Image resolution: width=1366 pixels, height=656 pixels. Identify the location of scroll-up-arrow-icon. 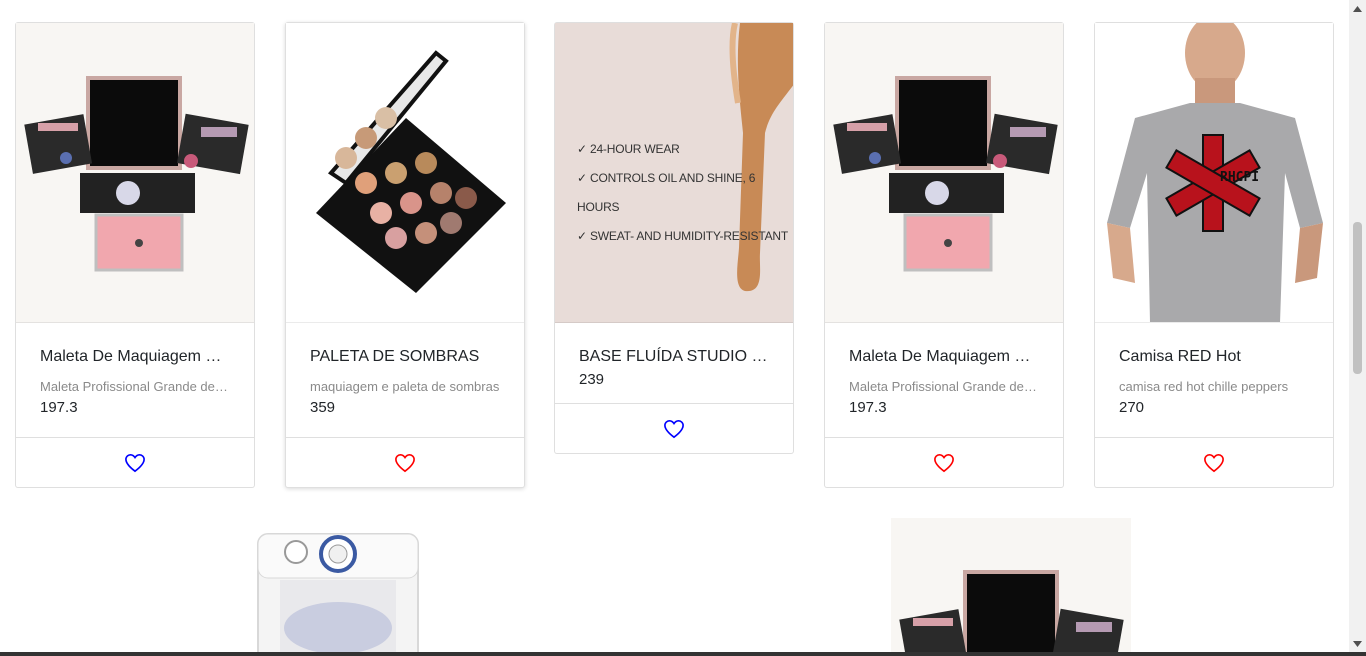
(1357, 8).